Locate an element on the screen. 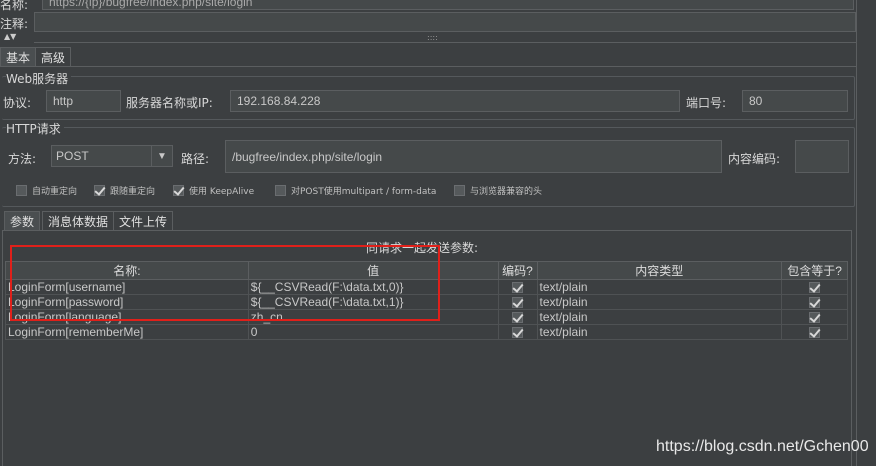 The image size is (876, 466). tab-body-data: 消息体数据 is located at coordinates (78, 221).